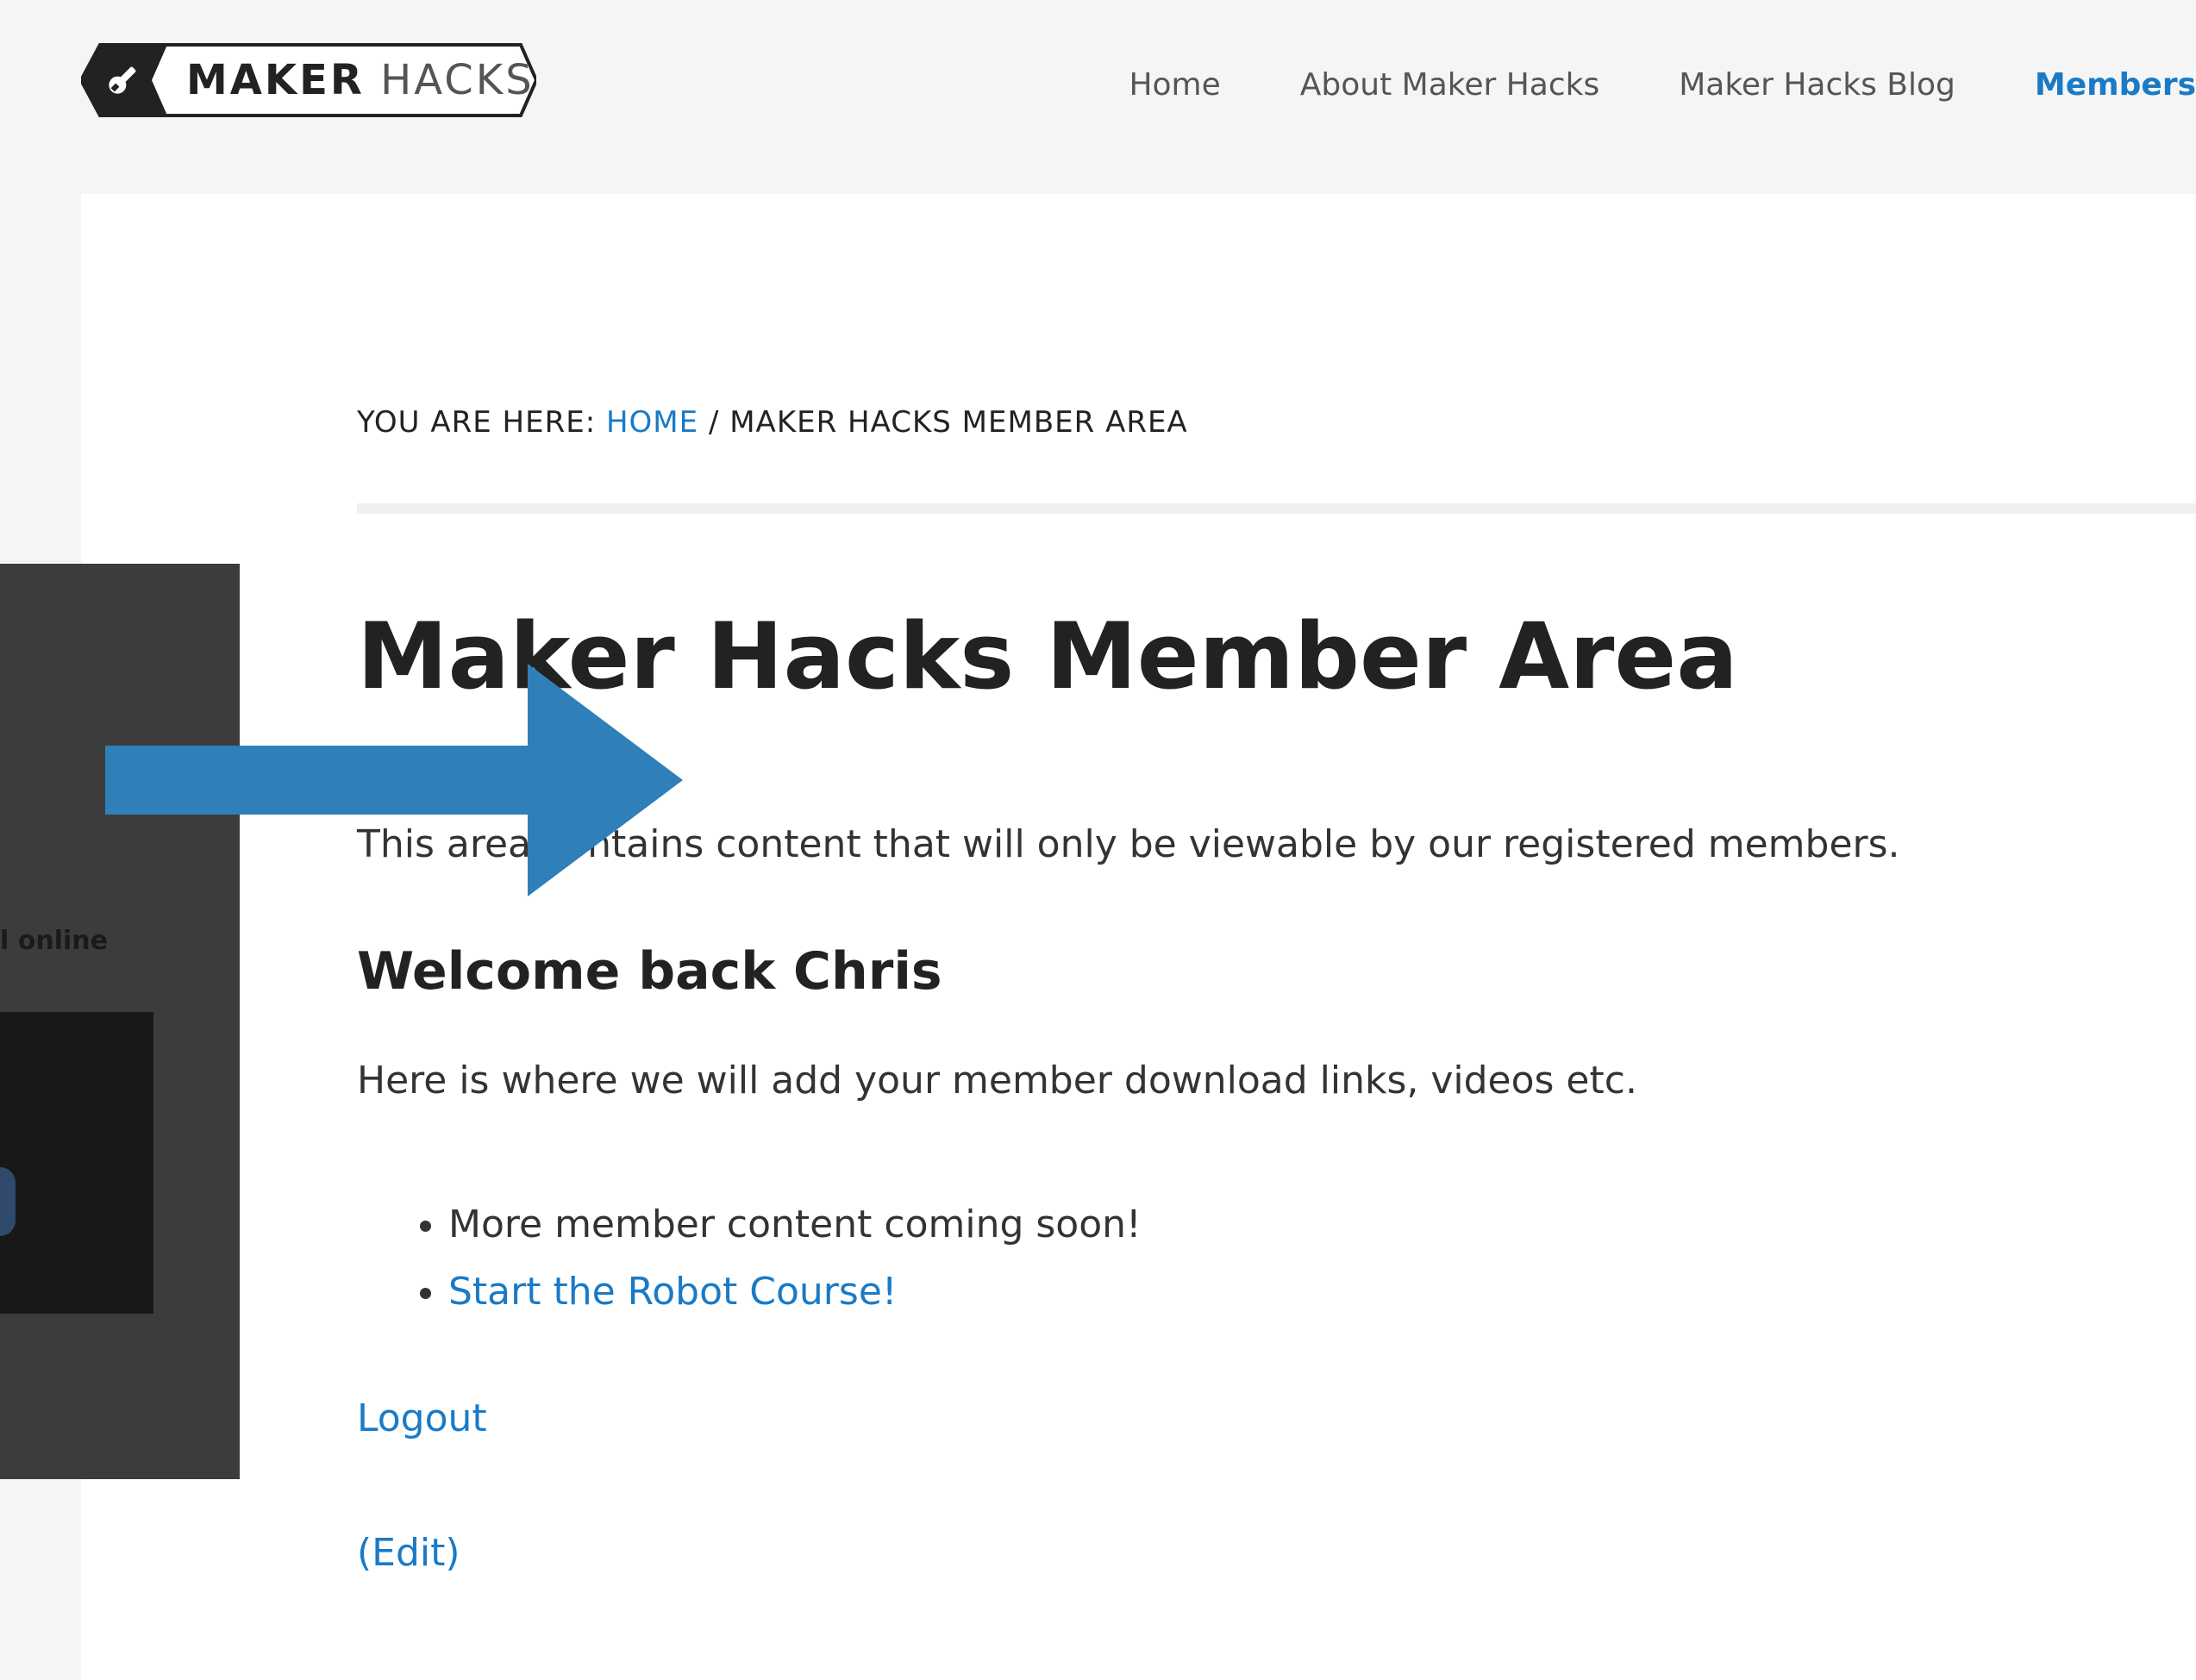  Describe the element at coordinates (652, 422) in the screenshot. I see `breadcrumb-home-link: HOME` at that location.